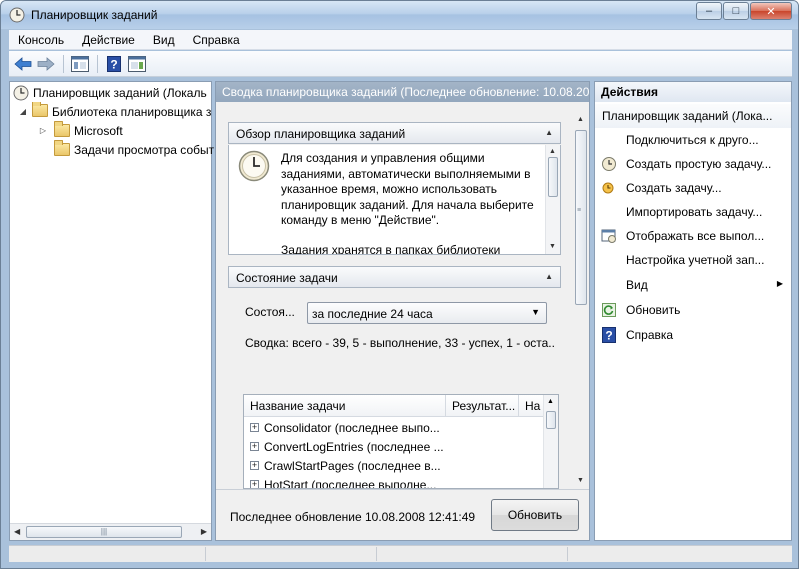 The image size is (799, 569). I want to click on summary-scrollbar: ▲ ≡ ▼, so click(581, 297).